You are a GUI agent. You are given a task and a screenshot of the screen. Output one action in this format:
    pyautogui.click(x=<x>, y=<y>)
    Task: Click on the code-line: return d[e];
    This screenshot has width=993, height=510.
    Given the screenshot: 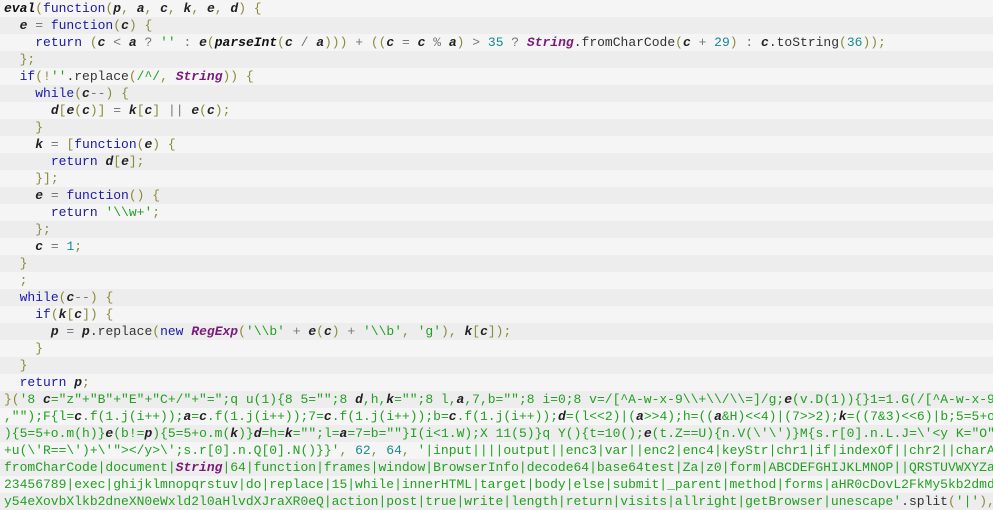 What is the action you would take?
    pyautogui.click(x=496, y=161)
    